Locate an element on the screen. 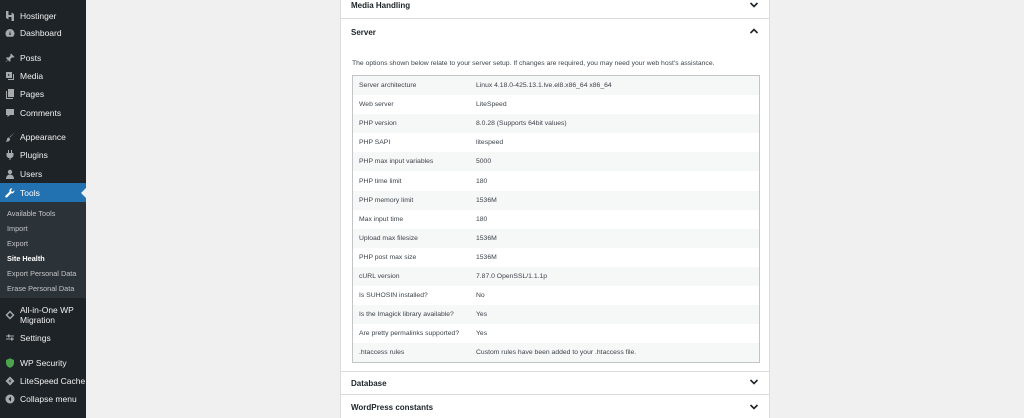 The width and height of the screenshot is (1024, 418). sidebar-item-tools: Tools is located at coordinates (43, 192).